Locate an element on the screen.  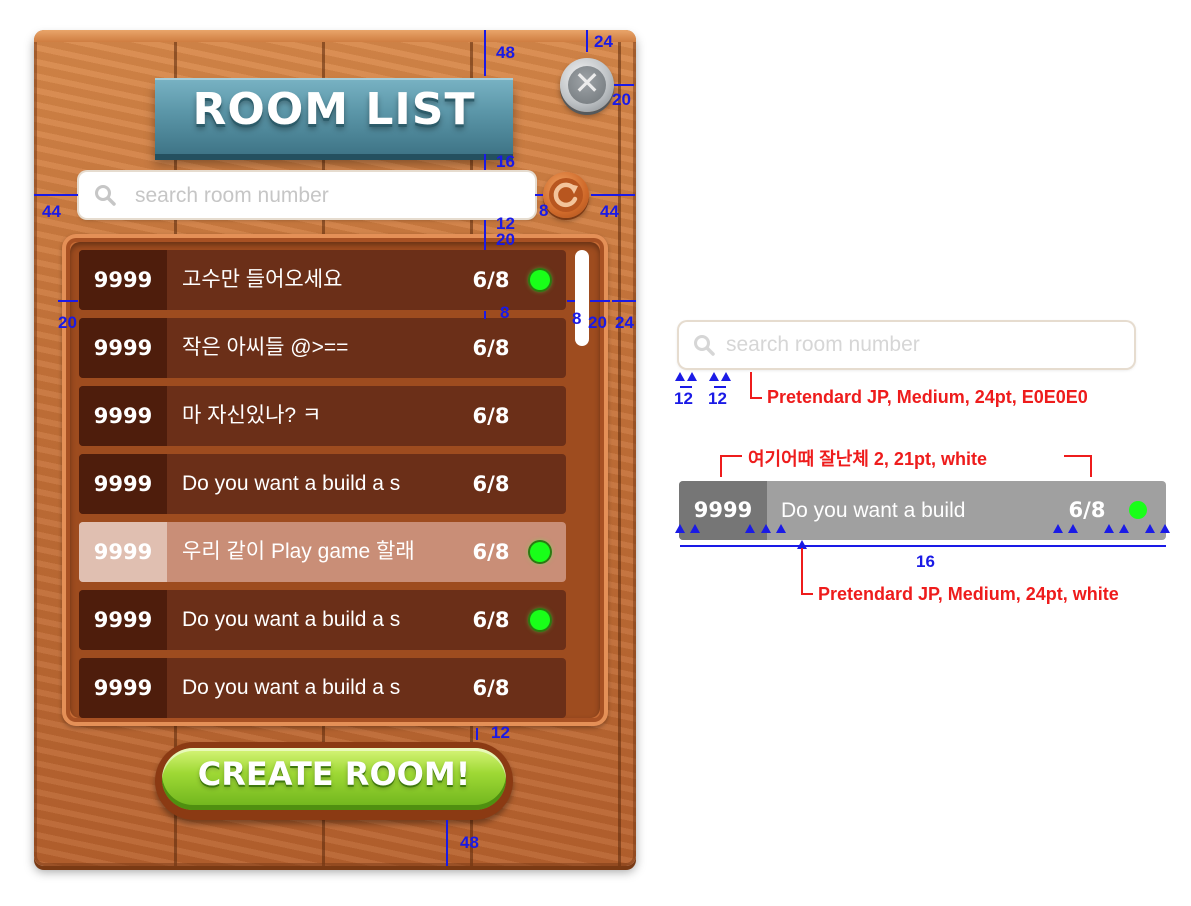
scrollbar-thumb is located at coordinates (582, 298).